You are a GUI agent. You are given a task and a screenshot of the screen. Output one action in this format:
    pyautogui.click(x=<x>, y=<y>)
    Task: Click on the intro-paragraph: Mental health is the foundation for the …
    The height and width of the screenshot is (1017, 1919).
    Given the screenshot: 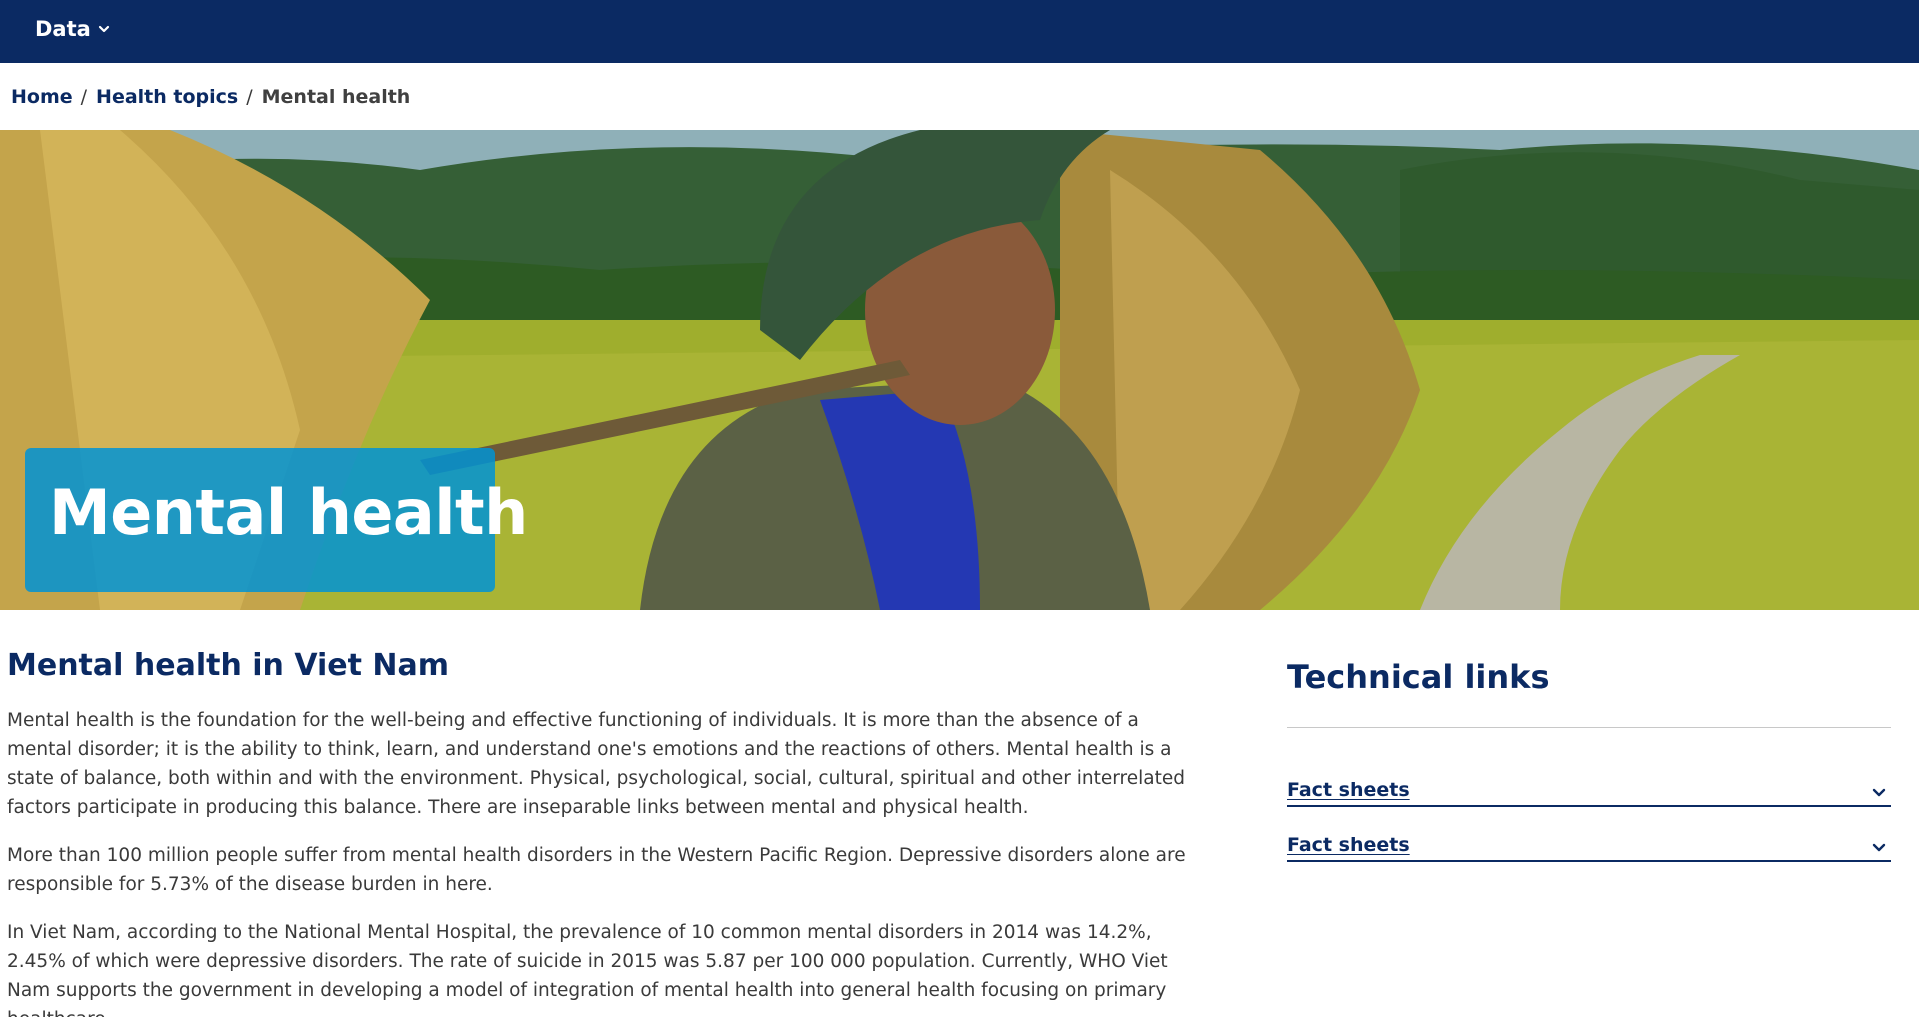 What is the action you would take?
    pyautogui.click(x=596, y=764)
    